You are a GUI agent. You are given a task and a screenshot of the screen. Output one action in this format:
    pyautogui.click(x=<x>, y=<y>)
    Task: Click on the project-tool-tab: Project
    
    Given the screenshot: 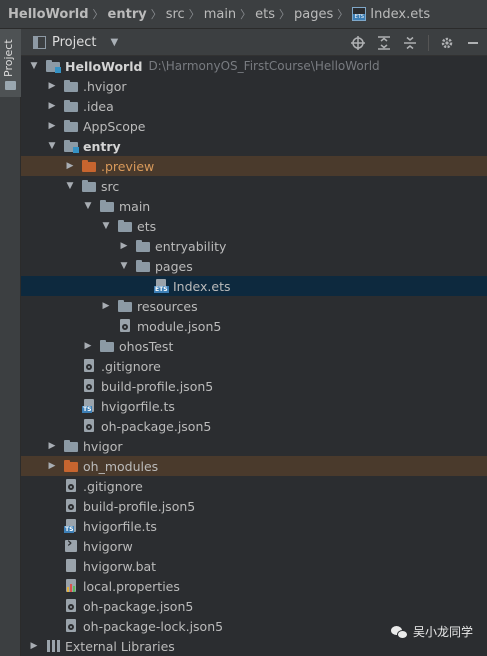 What is the action you would take?
    pyautogui.click(x=10, y=63)
    